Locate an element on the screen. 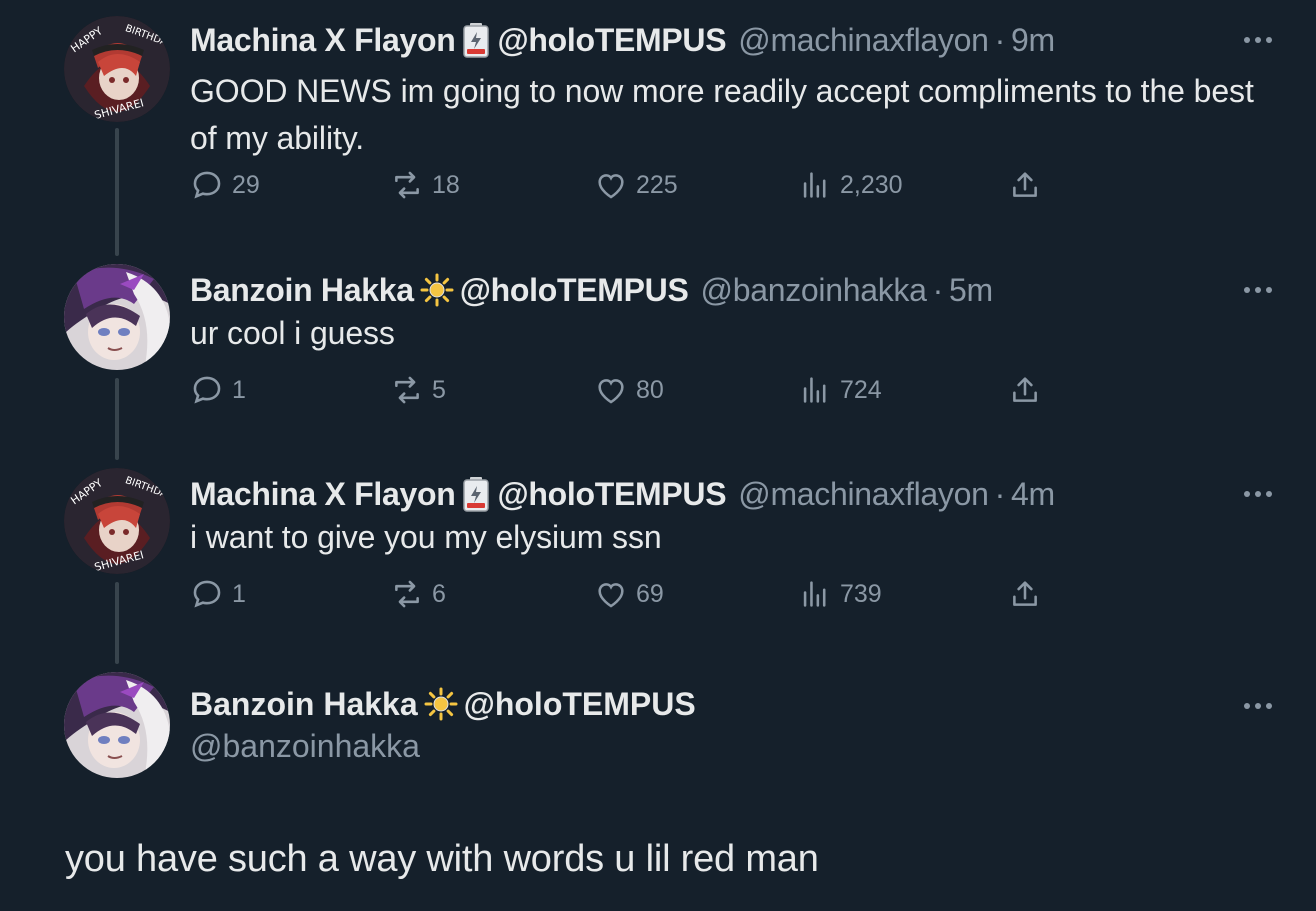 This screenshot has width=1316, height=911. tweet-text: ur cool i guess is located at coordinates (292, 333).